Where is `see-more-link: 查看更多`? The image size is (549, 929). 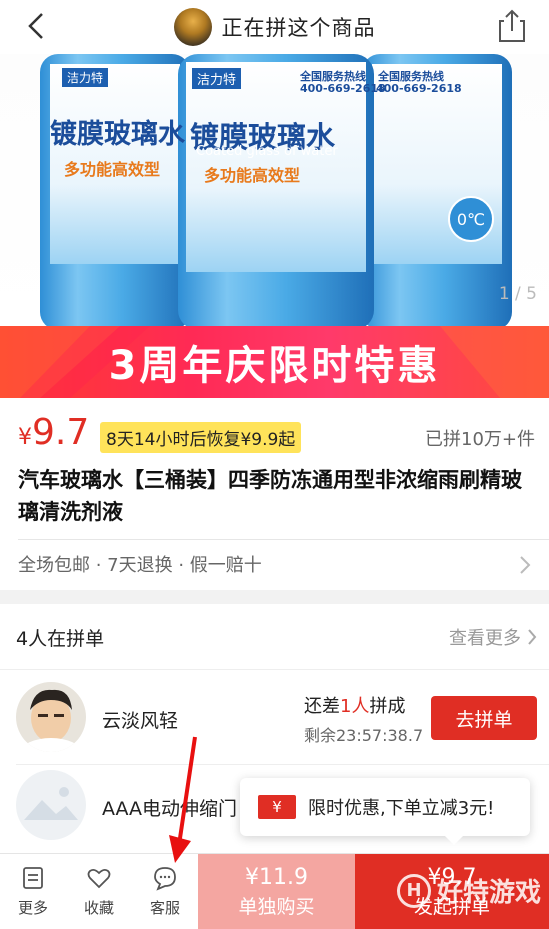 see-more-link: 查看更多 is located at coordinates (493, 637).